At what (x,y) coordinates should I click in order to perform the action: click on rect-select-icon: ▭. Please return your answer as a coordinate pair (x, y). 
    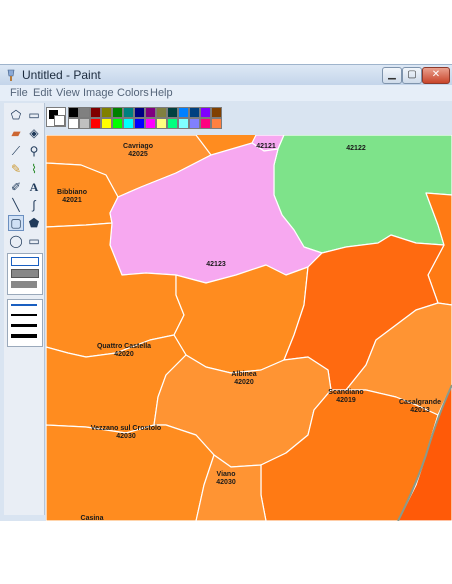
    Looking at the image, I should click on (34, 115).